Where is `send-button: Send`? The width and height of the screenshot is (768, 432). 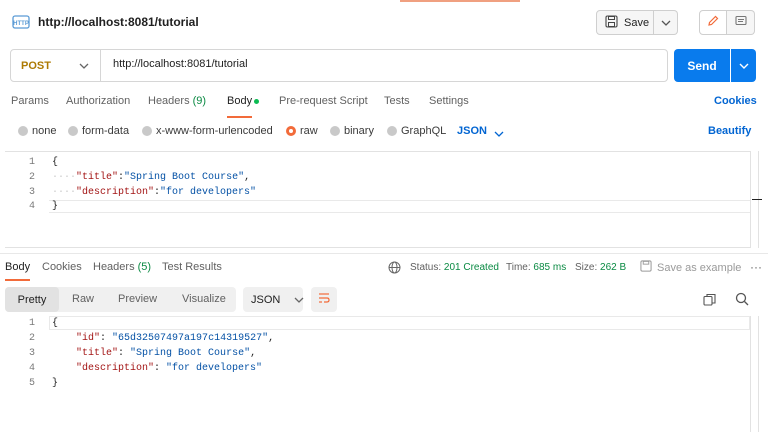 send-button: Send is located at coordinates (702, 65).